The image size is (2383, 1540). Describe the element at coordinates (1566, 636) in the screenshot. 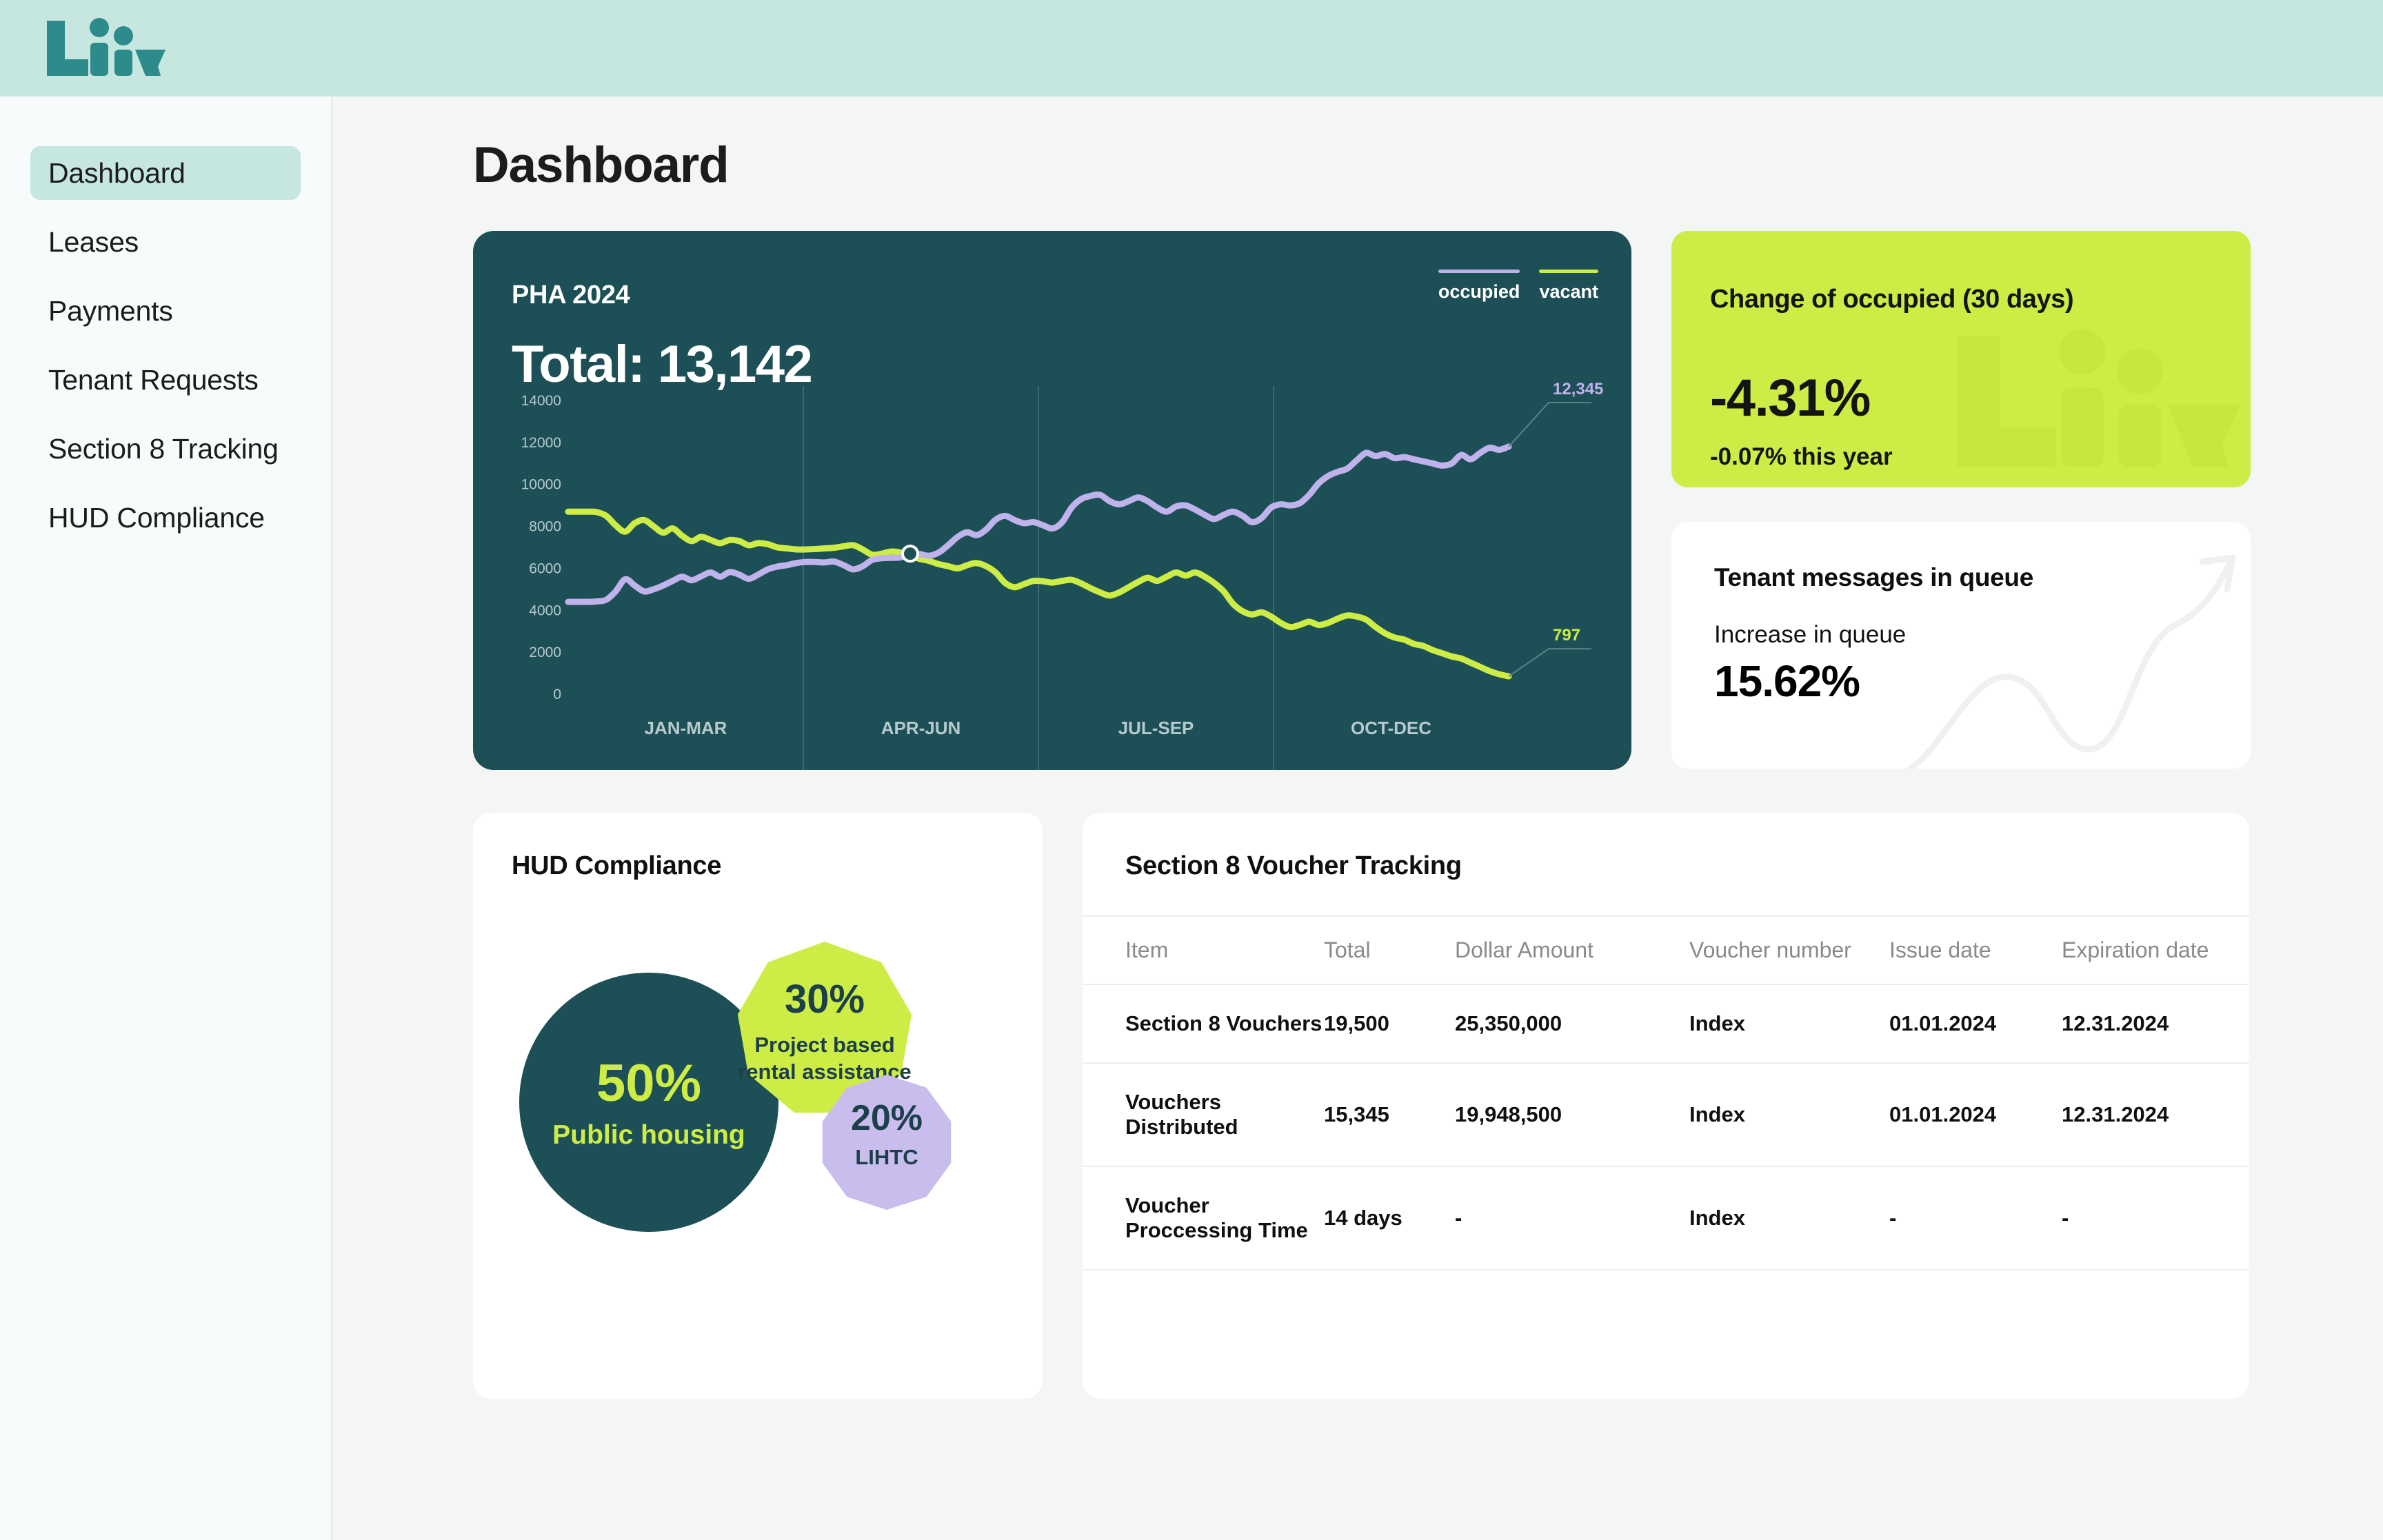

I see `svg-text: 797` at that location.